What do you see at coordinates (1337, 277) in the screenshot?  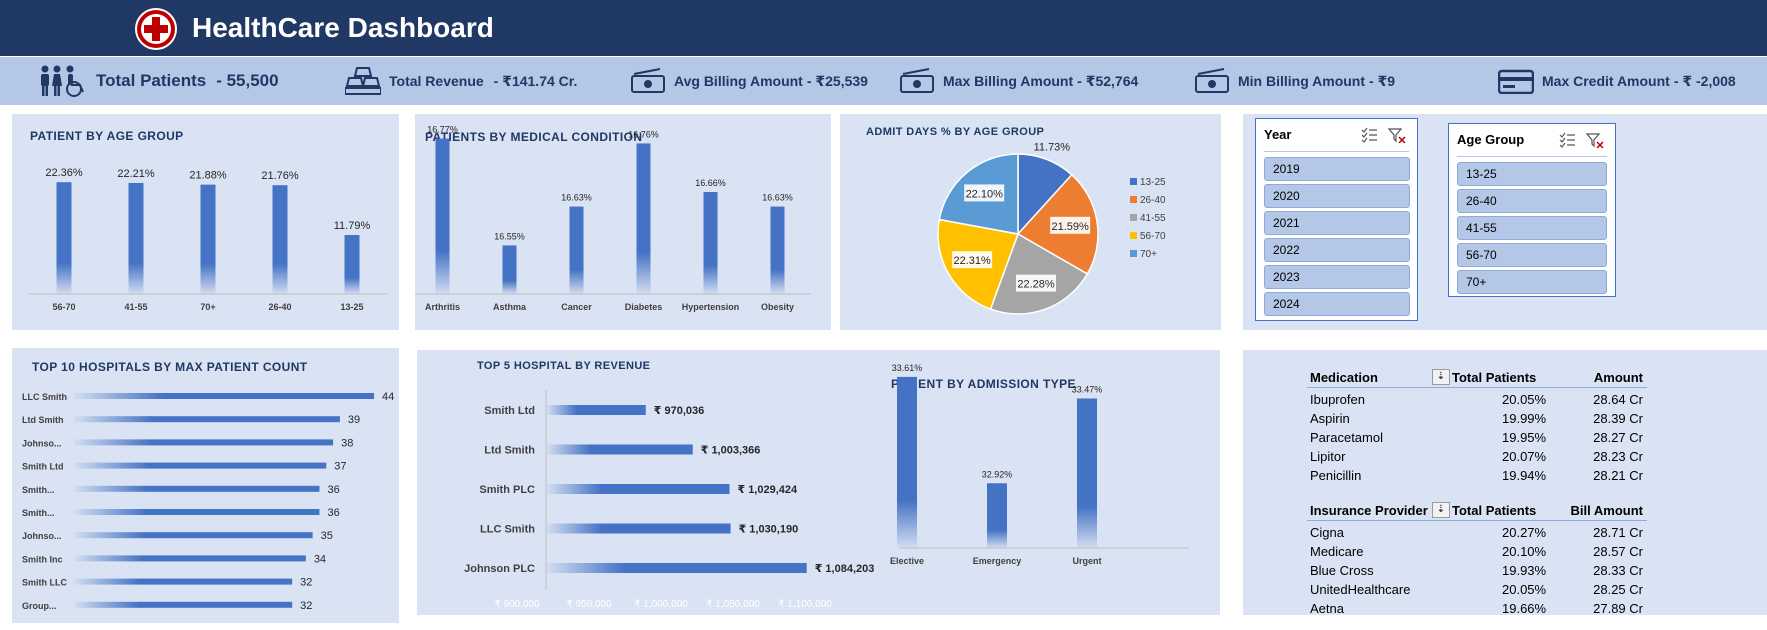 I see `slicer-item-2023: 2023` at bounding box center [1337, 277].